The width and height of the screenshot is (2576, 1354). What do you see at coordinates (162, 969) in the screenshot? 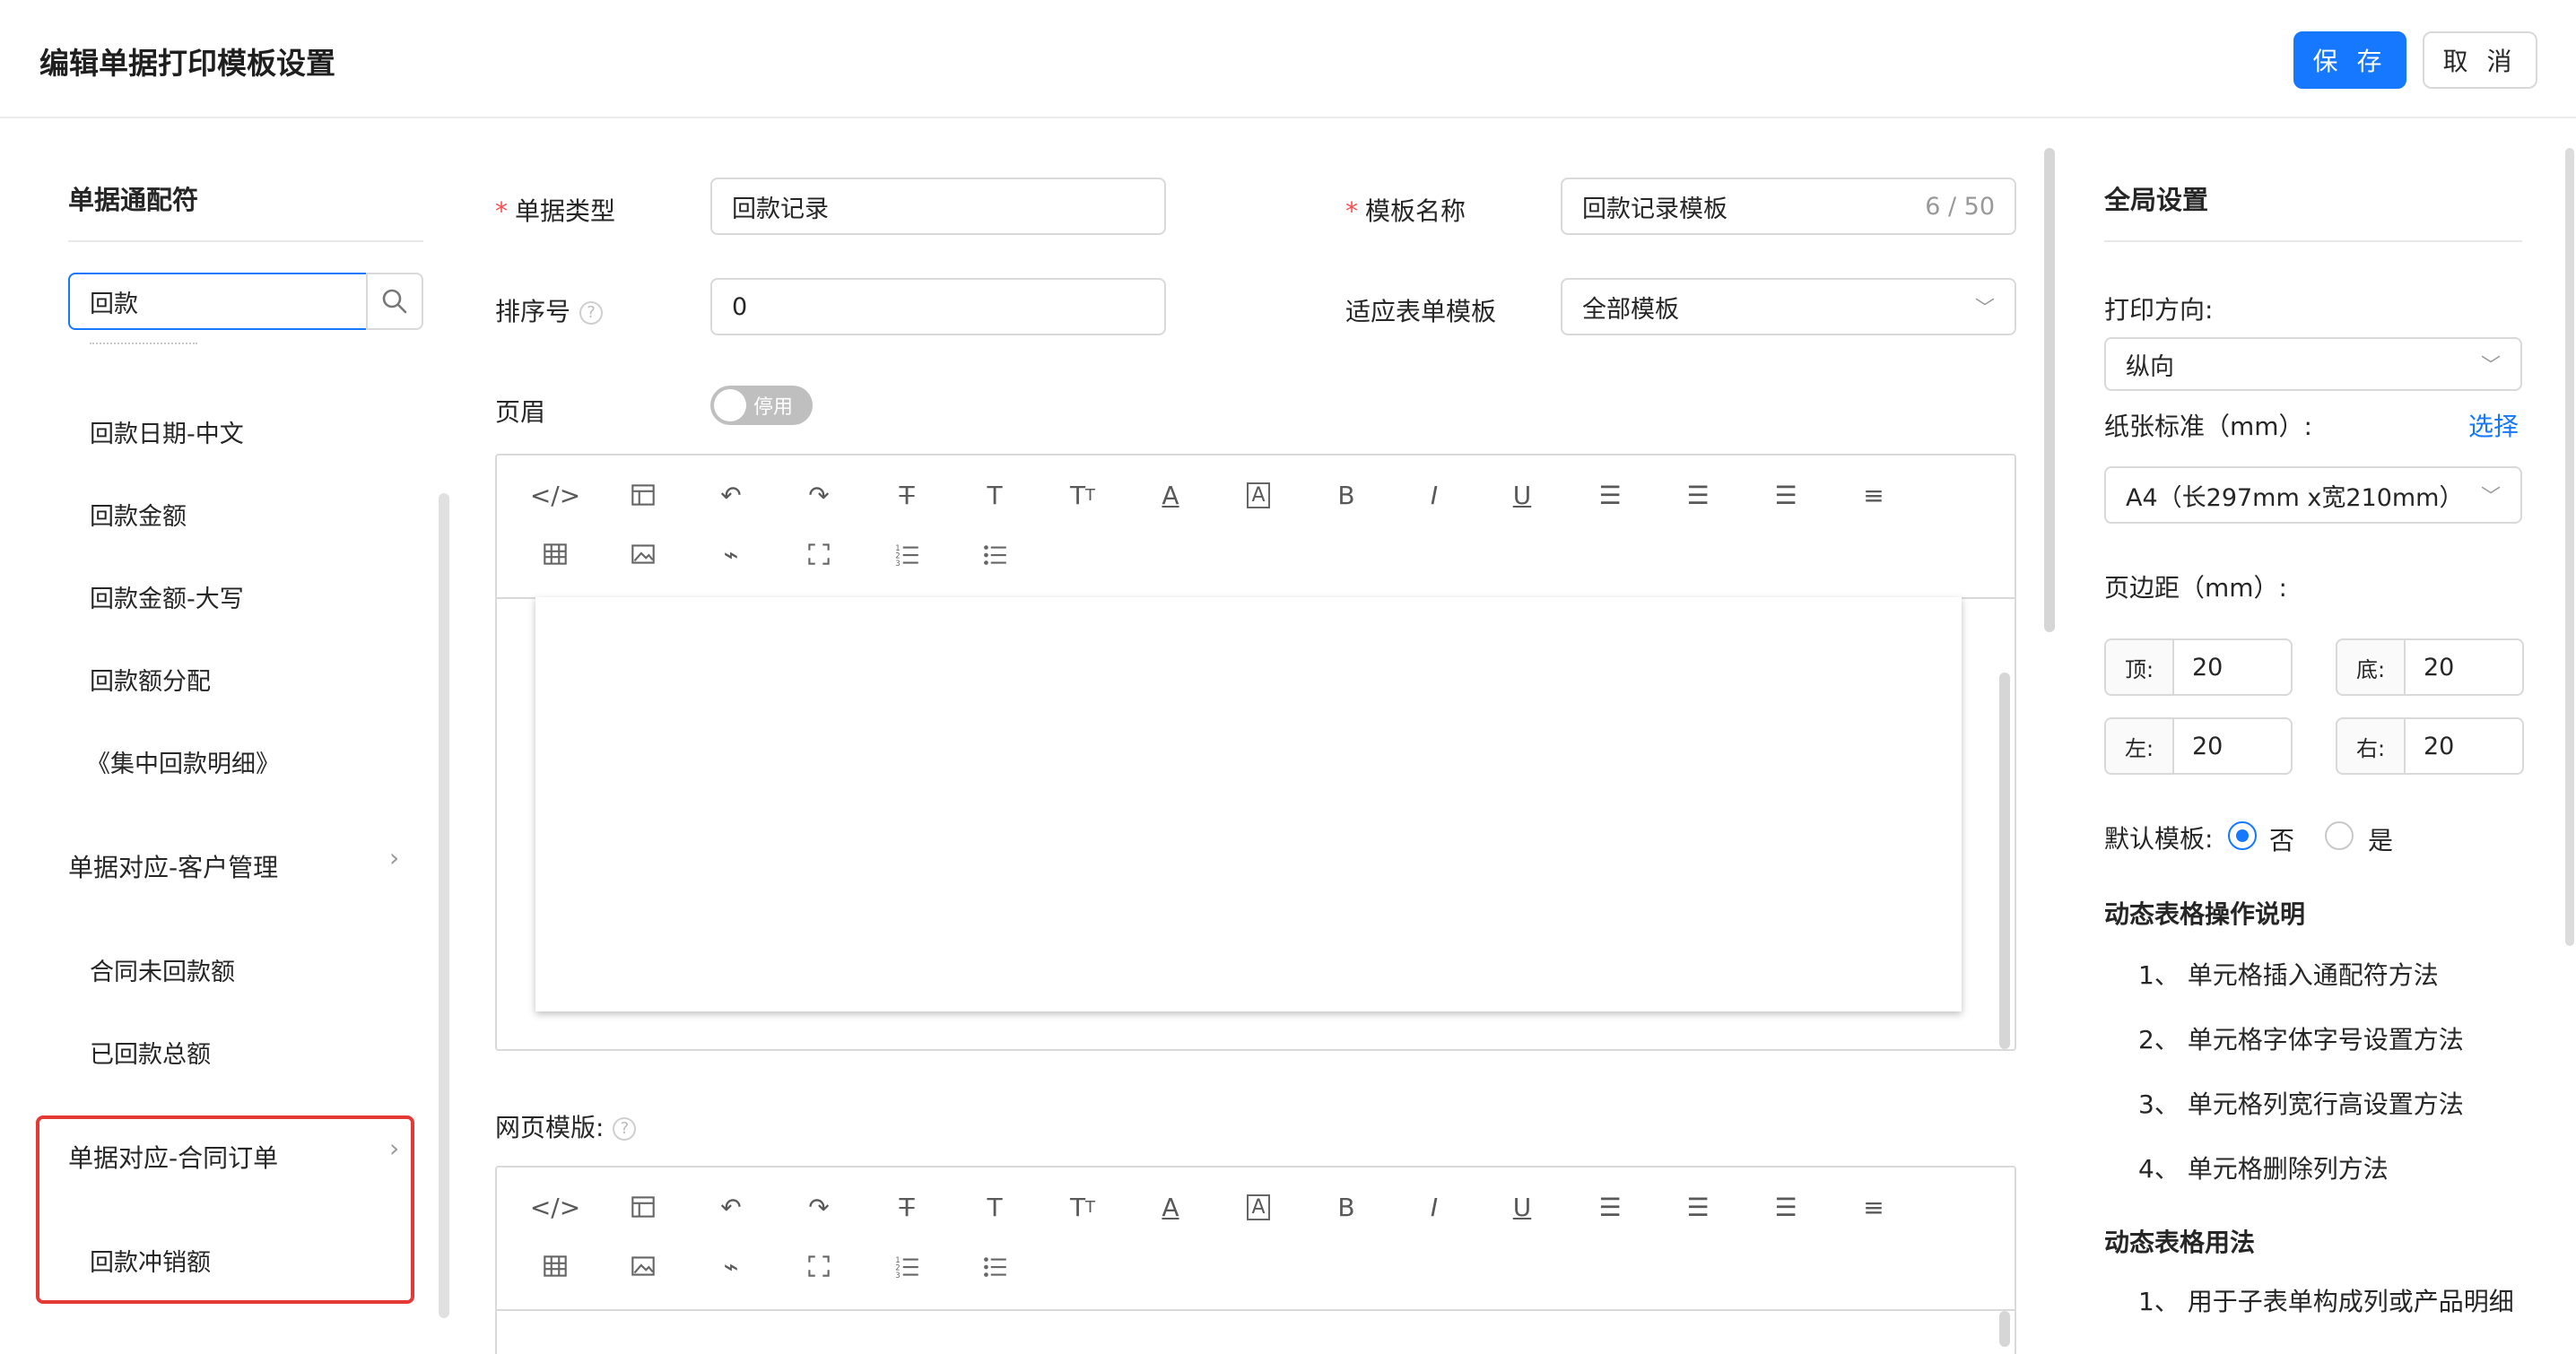
I see `wildcard-item: 合同未回款额` at bounding box center [162, 969].